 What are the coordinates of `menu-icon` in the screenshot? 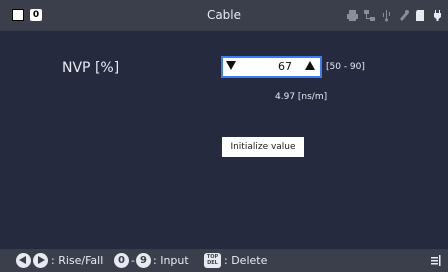 It's located at (436, 260).